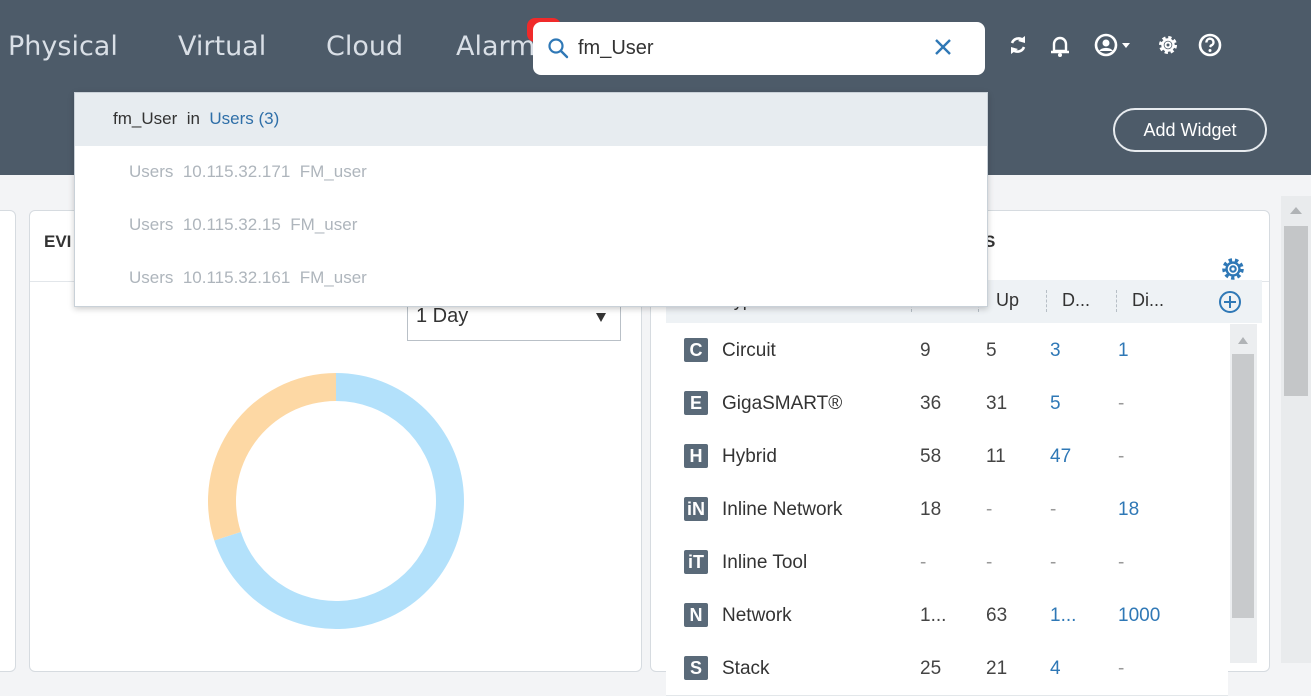 The width and height of the screenshot is (1311, 696). Describe the element at coordinates (931, 509) in the screenshot. I see `total-count: 18` at that location.